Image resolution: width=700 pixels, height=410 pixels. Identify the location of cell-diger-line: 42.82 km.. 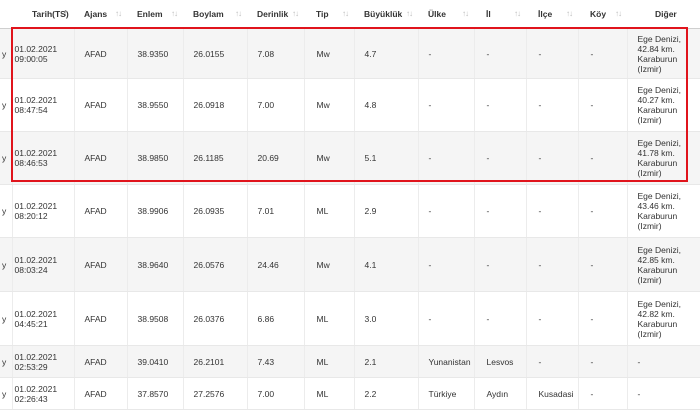
(656, 313).